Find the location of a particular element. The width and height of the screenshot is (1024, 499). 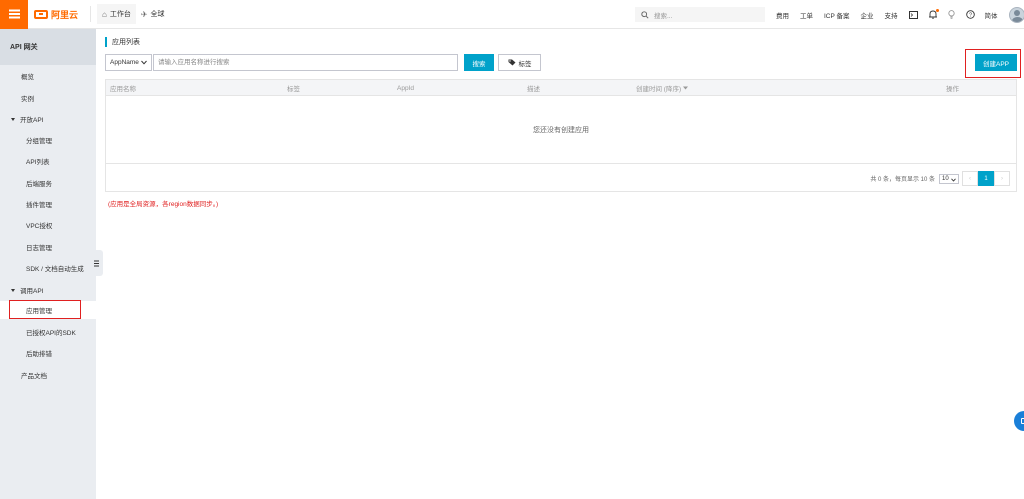

sidebar-item-vpc-authorization: VPC授权 is located at coordinates (48, 225).